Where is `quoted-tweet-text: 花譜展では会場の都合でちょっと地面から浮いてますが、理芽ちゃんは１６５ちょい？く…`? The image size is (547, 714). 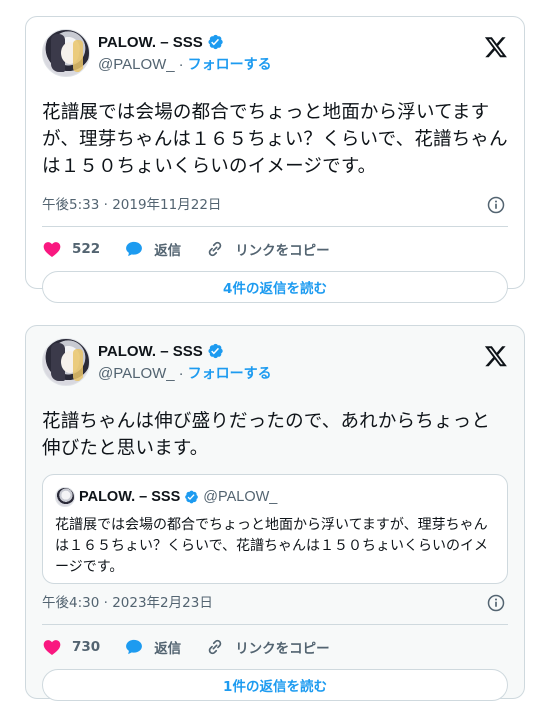 quoted-tweet-text: 花譜展では会場の都合でちょっと地面から浮いてますが、理芽ちゃんは１６５ちょい？く… is located at coordinates (272, 546).